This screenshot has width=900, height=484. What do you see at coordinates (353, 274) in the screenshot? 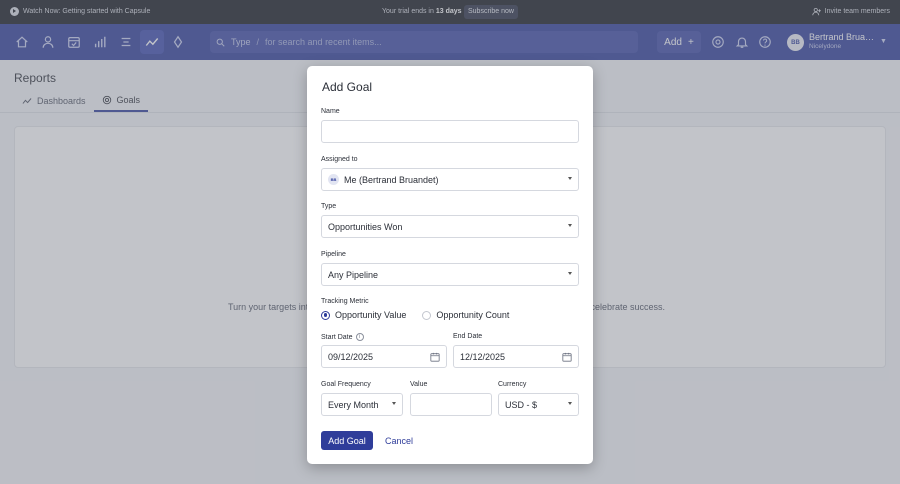
I see `pipeline-value: Any Pipeline` at bounding box center [353, 274].